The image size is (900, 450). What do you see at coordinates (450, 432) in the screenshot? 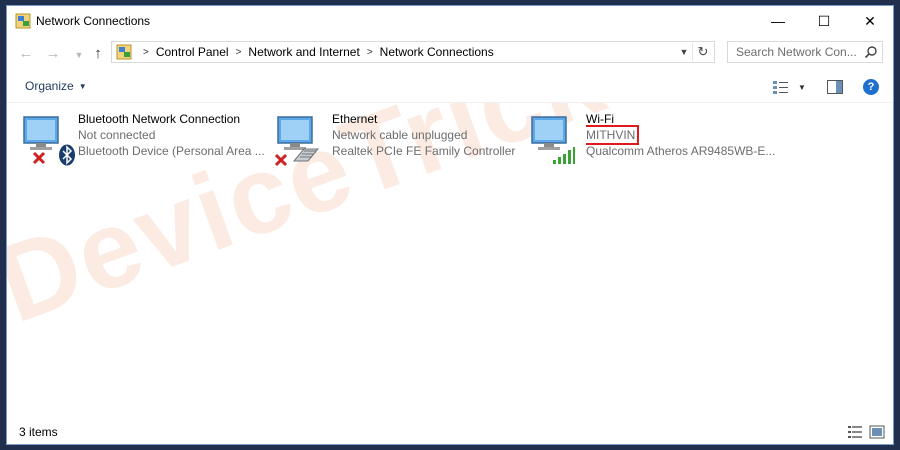
I see `status-bar: 3 items` at bounding box center [450, 432].